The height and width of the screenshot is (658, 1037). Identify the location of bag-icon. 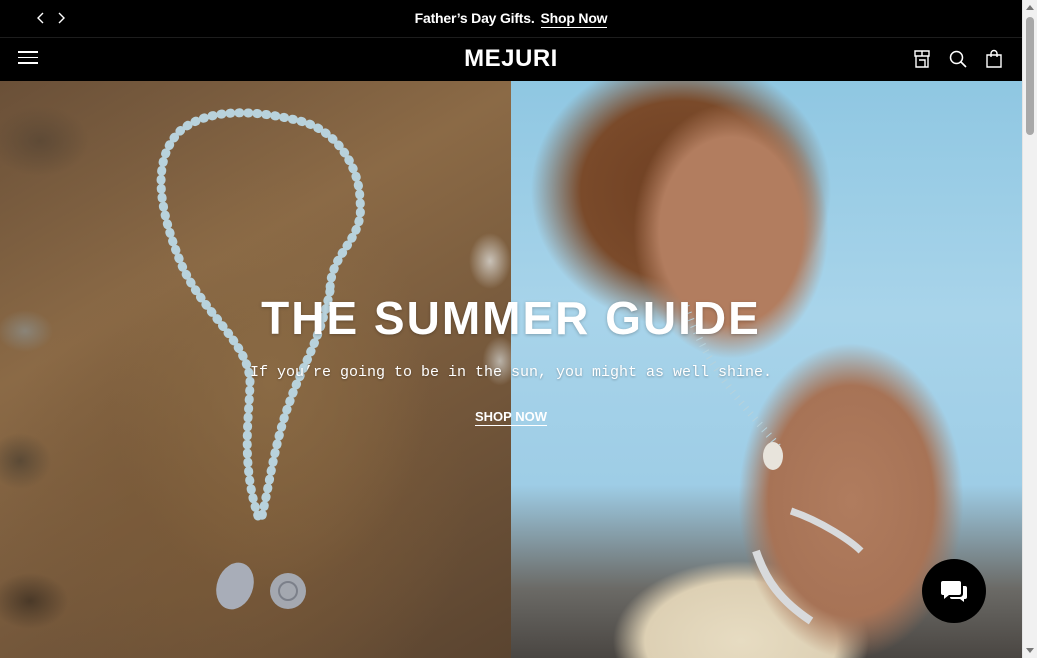
(994, 59).